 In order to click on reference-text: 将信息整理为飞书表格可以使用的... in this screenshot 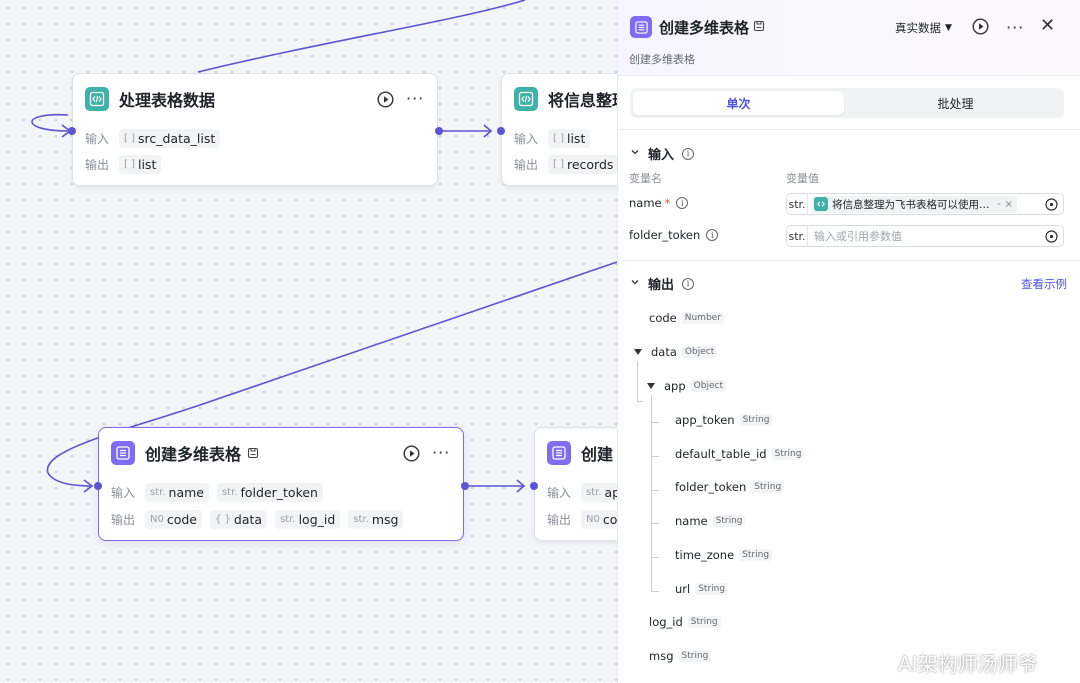, I will do `click(912, 204)`.